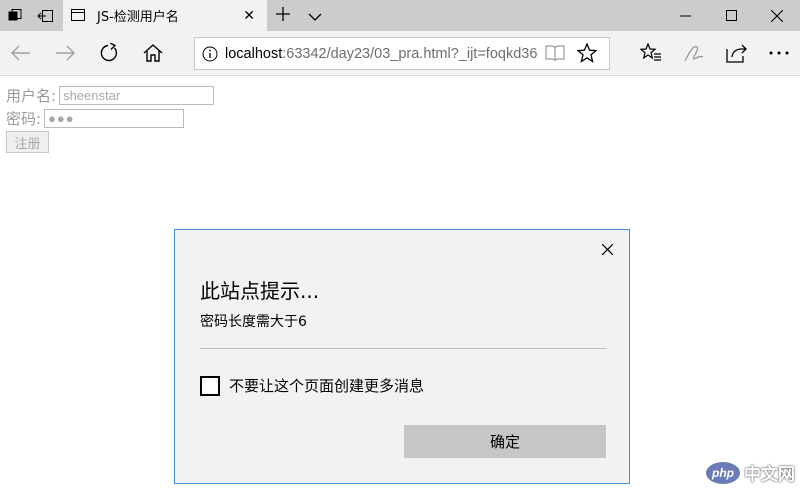 Image resolution: width=800 pixels, height=494 pixels. I want to click on tab-actions, so click(299, 15).